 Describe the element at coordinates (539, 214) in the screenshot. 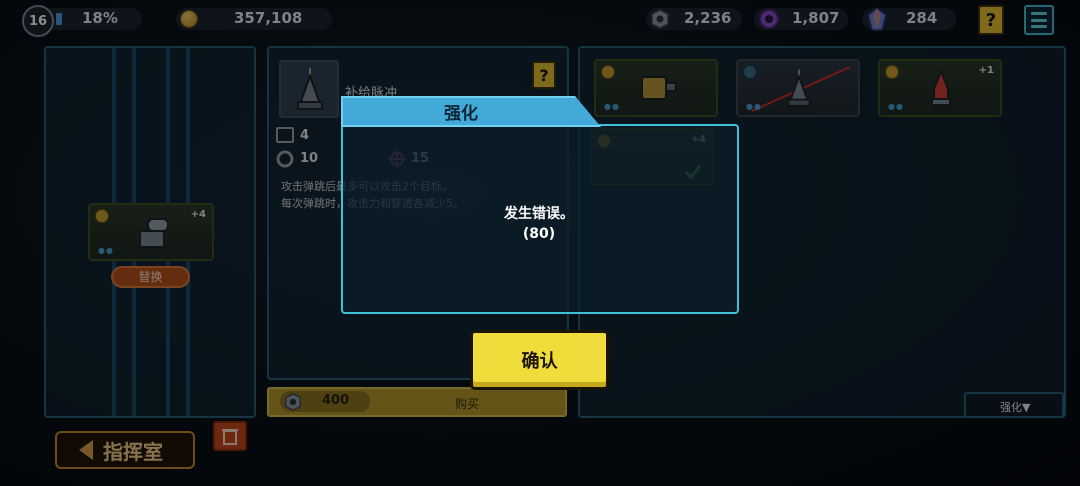

I see `error-message-text: 发生错误。` at that location.